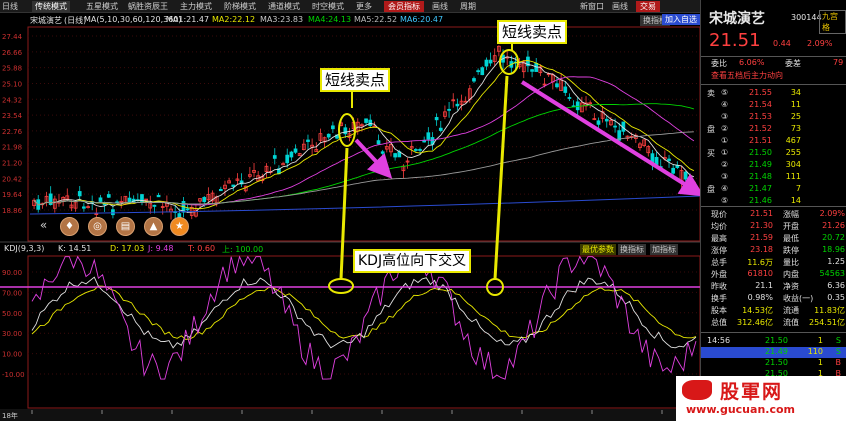 This screenshot has height=421, width=846. Describe the element at coordinates (24, 248) in the screenshot. I see `kdj-name: KDJ(9,3,3)` at that location.